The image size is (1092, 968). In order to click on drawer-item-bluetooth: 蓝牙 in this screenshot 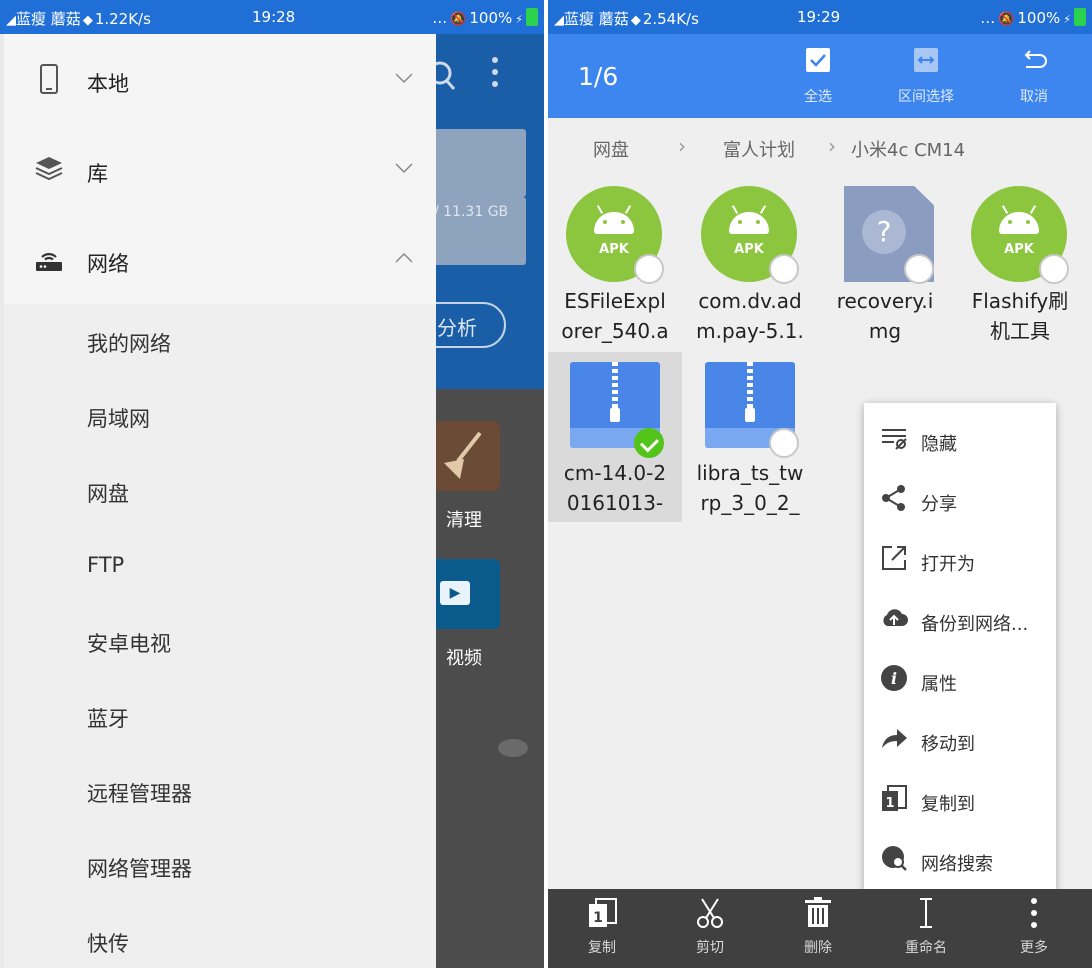, I will do `click(220, 714)`.